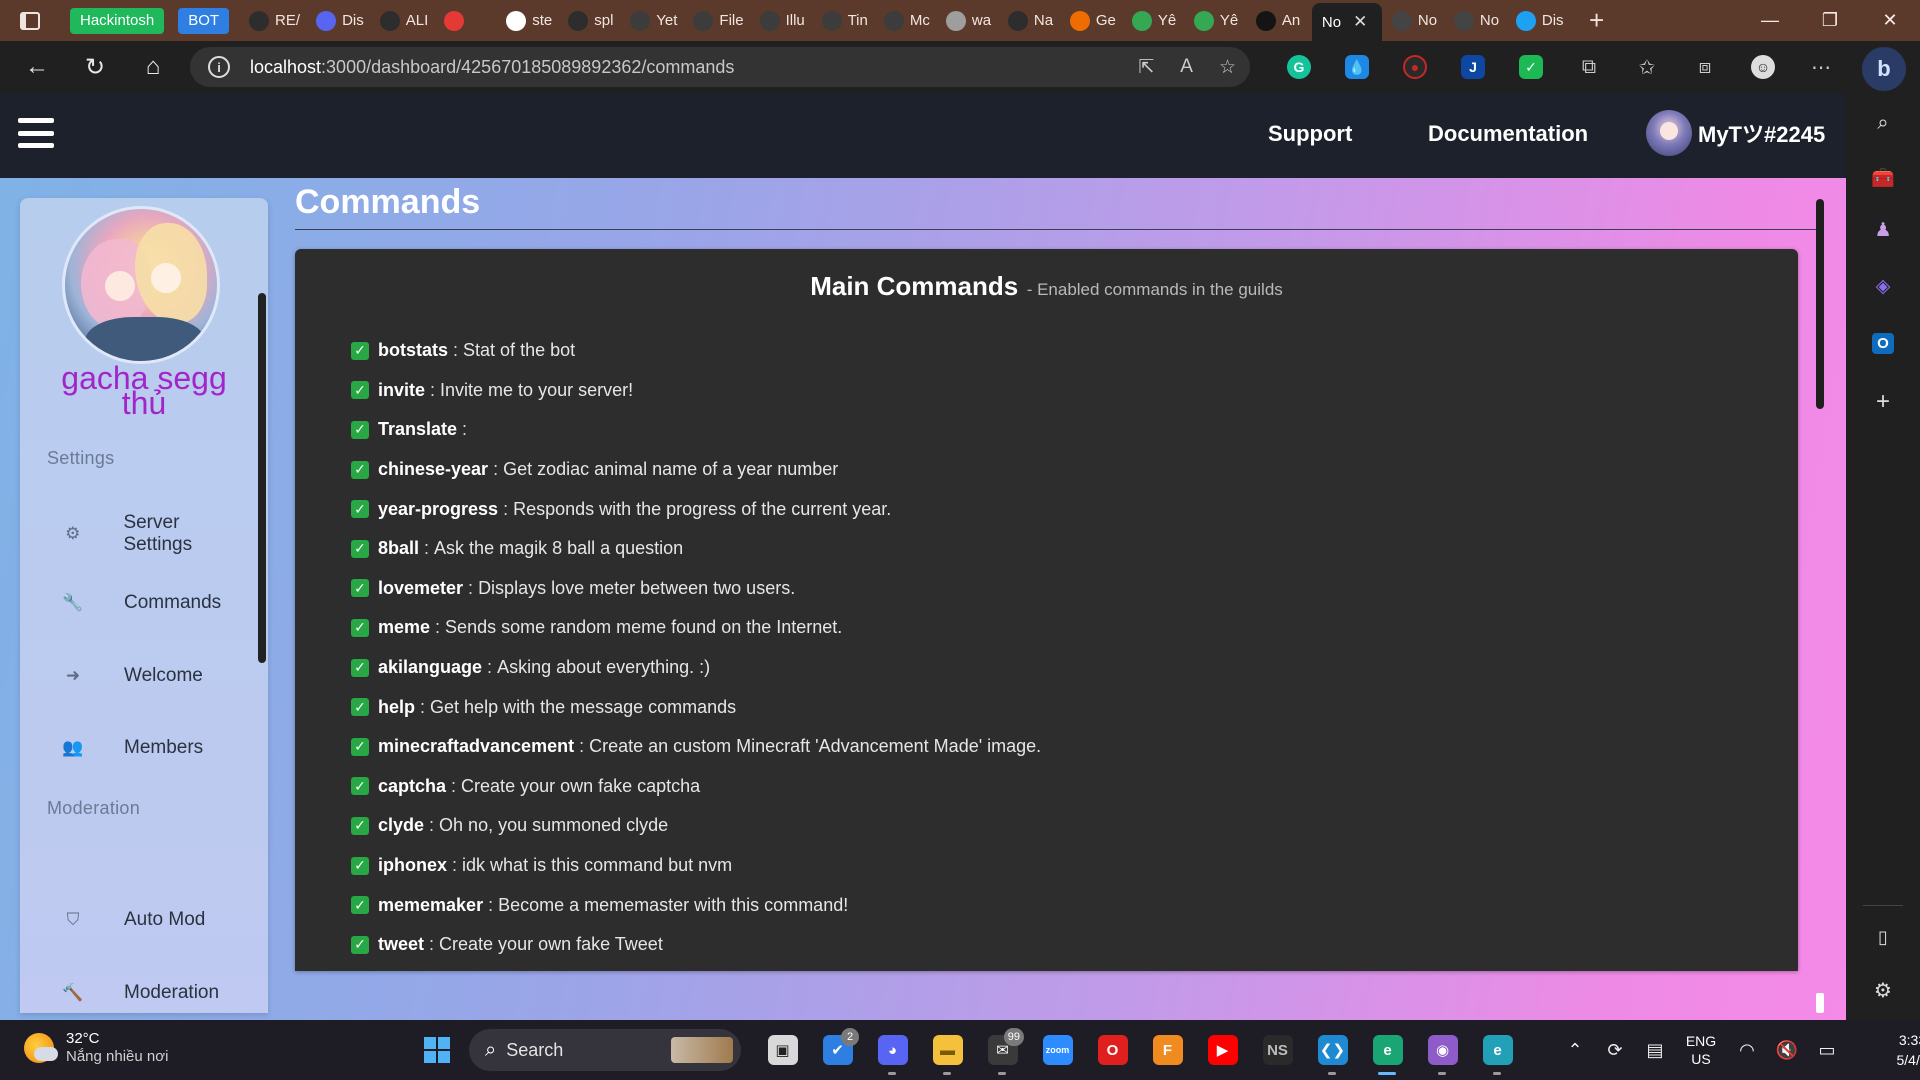 This screenshot has width=1920, height=1080. I want to click on nav-support-link: Support, so click(1310, 134).